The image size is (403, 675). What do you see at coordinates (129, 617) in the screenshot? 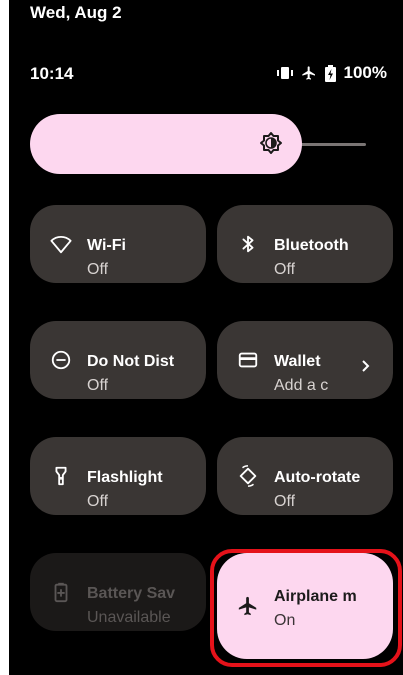
I see `tile-subtitle: Unavailable` at bounding box center [129, 617].